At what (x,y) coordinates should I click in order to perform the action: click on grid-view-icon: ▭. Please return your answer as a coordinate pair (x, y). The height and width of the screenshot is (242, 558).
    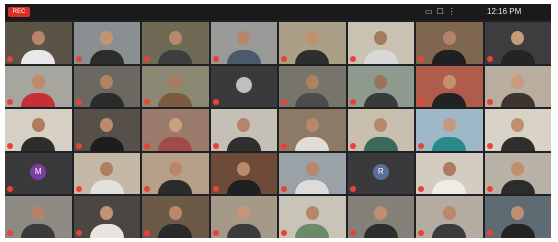
    Looking at the image, I should click on (429, 12).